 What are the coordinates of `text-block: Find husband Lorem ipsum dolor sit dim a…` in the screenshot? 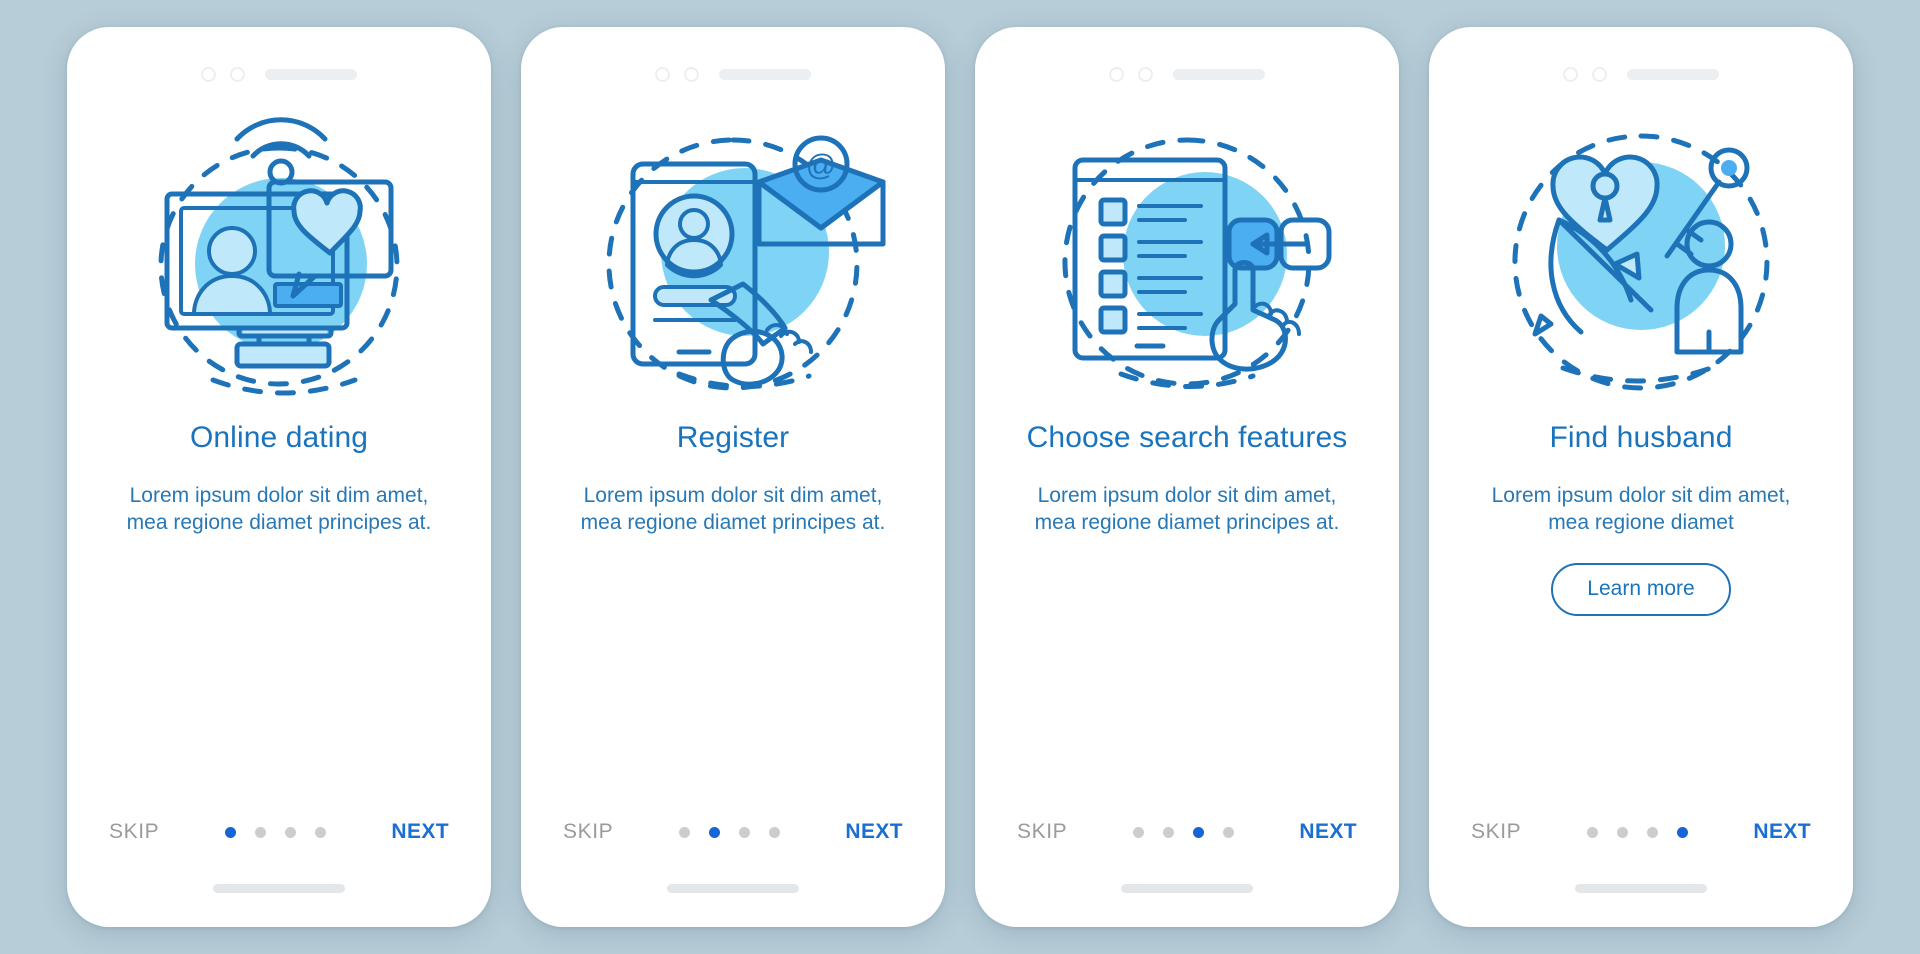 It's located at (1641, 518).